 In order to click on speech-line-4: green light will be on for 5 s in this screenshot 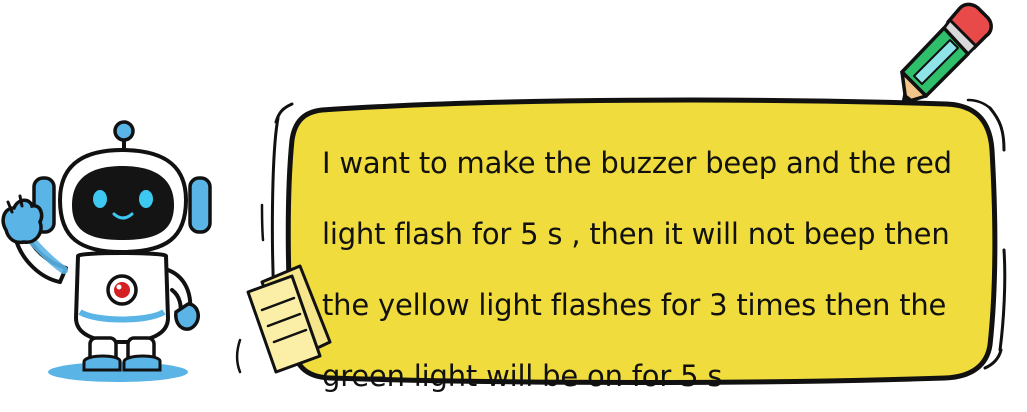, I will do `click(522, 376)`.